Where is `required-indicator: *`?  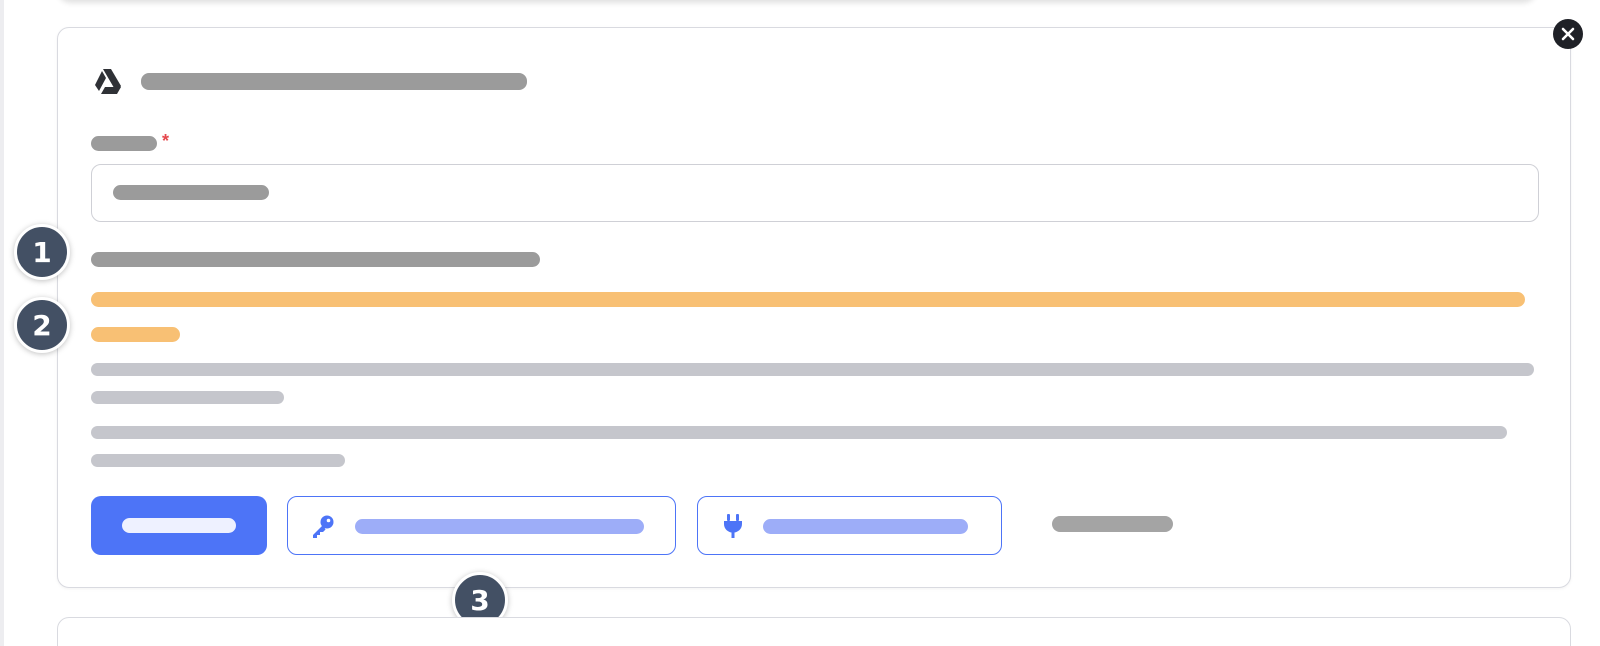 required-indicator: * is located at coordinates (166, 141).